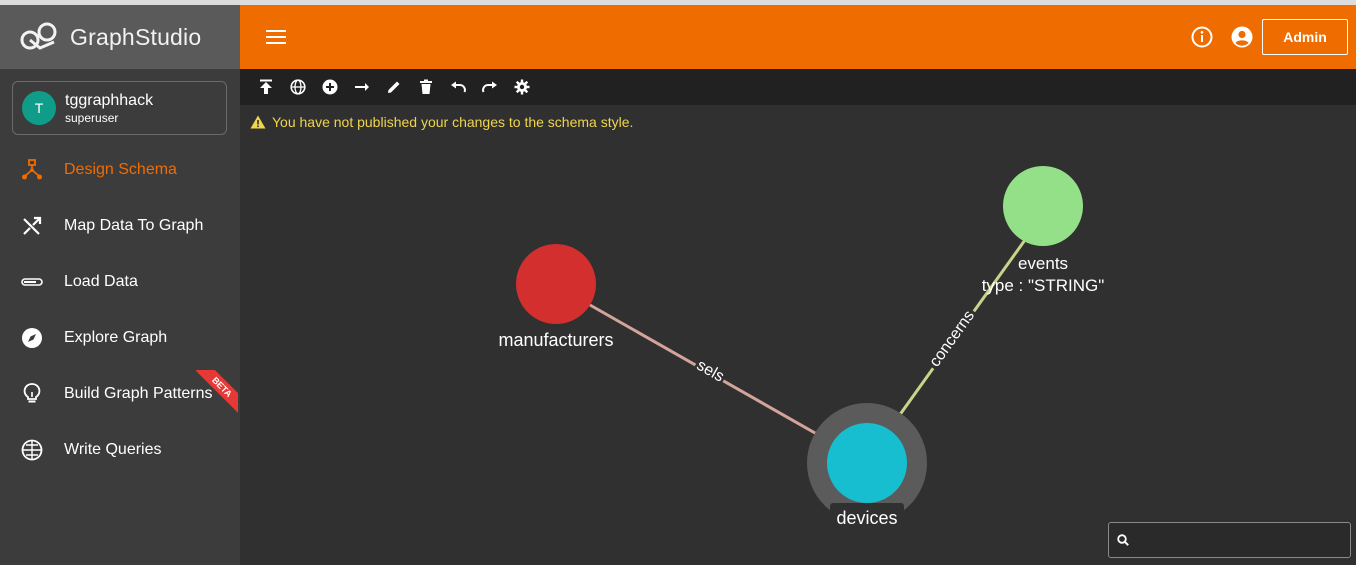 This screenshot has height=565, width=1356. Describe the element at coordinates (134, 225) in the screenshot. I see `nav-label: Map Data To Graph` at that location.